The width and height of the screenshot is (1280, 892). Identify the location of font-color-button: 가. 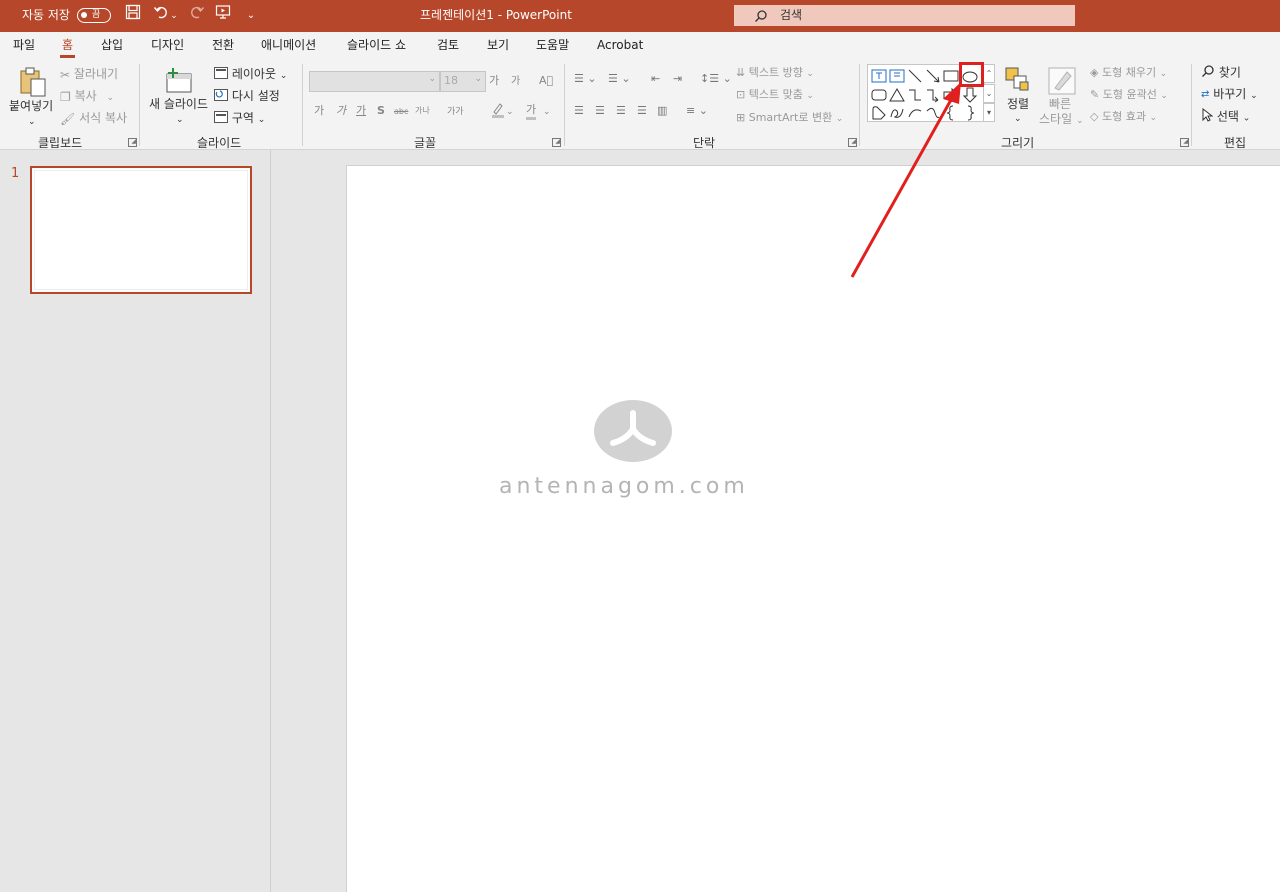
(531, 111).